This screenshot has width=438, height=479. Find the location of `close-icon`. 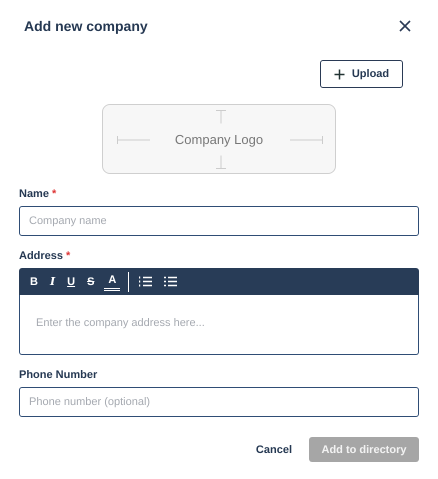

close-icon is located at coordinates (405, 26).